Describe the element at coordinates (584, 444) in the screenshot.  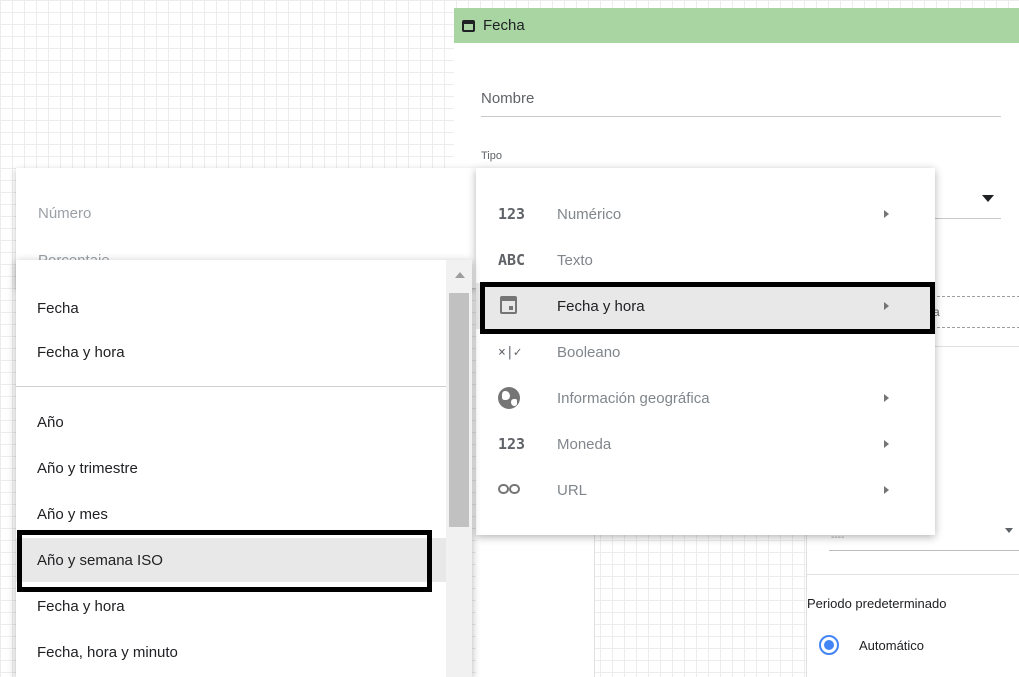
I see `type-item-label: Moneda` at that location.